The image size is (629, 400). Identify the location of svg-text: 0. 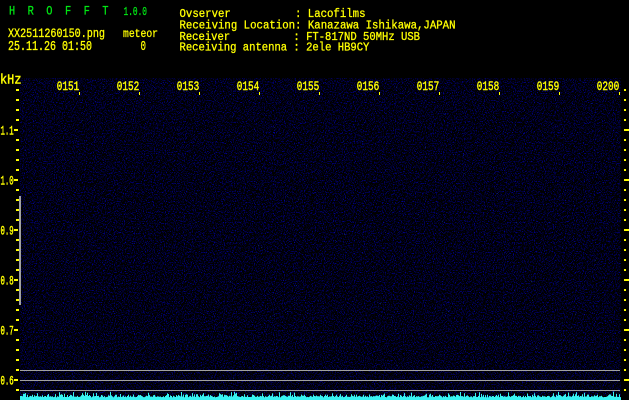
(144, 47).